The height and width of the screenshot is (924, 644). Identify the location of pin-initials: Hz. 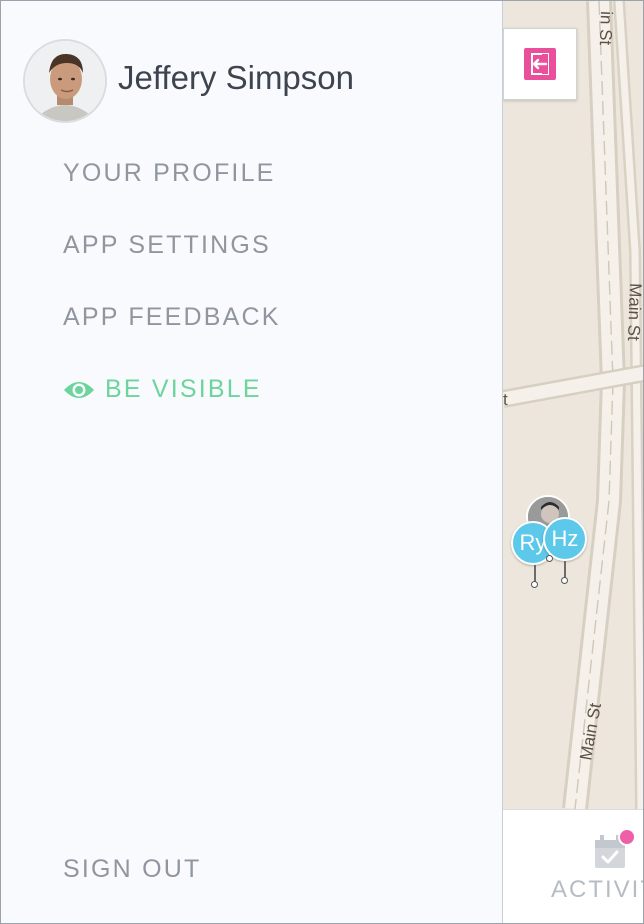
(565, 538).